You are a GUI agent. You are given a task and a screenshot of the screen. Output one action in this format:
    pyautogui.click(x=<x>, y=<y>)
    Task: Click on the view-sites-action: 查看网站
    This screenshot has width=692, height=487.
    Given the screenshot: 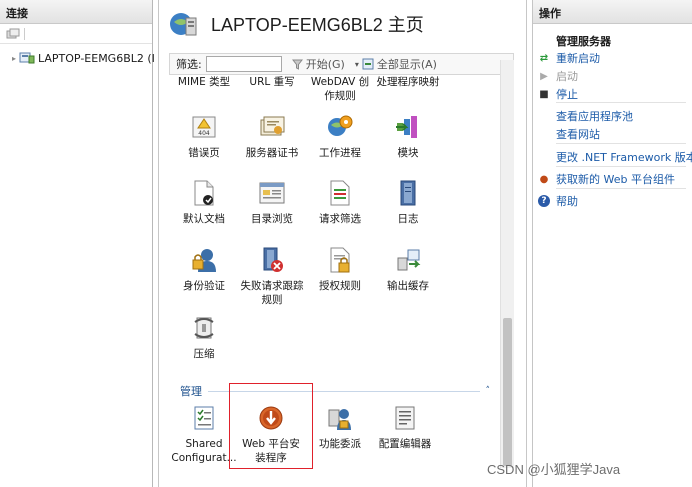 What is the action you would take?
    pyautogui.click(x=578, y=134)
    